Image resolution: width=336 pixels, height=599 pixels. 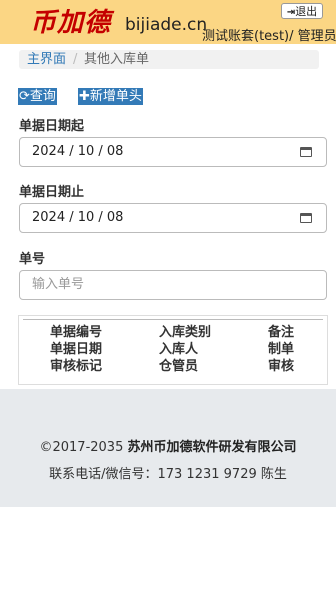 What do you see at coordinates (81, 447) in the screenshot?
I see `copyright-years: ©2017-2035` at bounding box center [81, 447].